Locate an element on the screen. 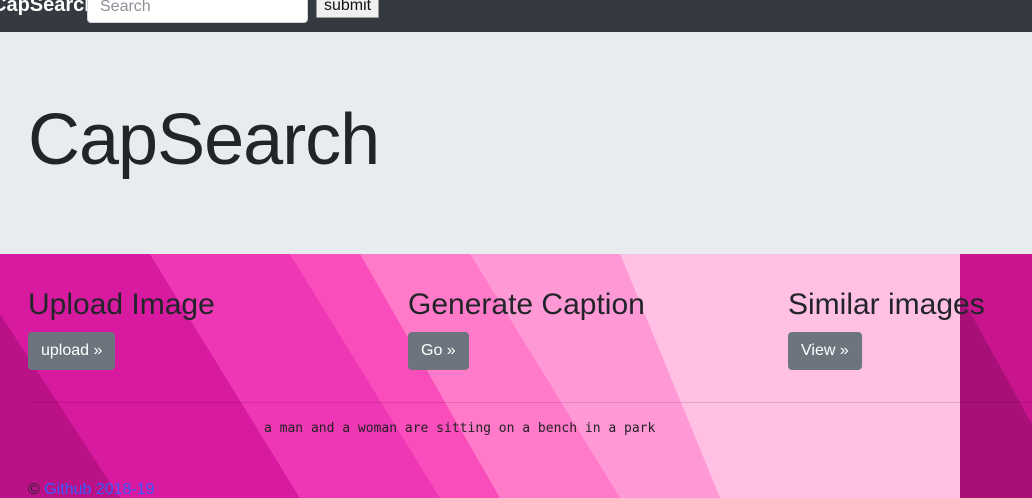 The width and height of the screenshot is (1032, 498). divider is located at coordinates (530, 402).